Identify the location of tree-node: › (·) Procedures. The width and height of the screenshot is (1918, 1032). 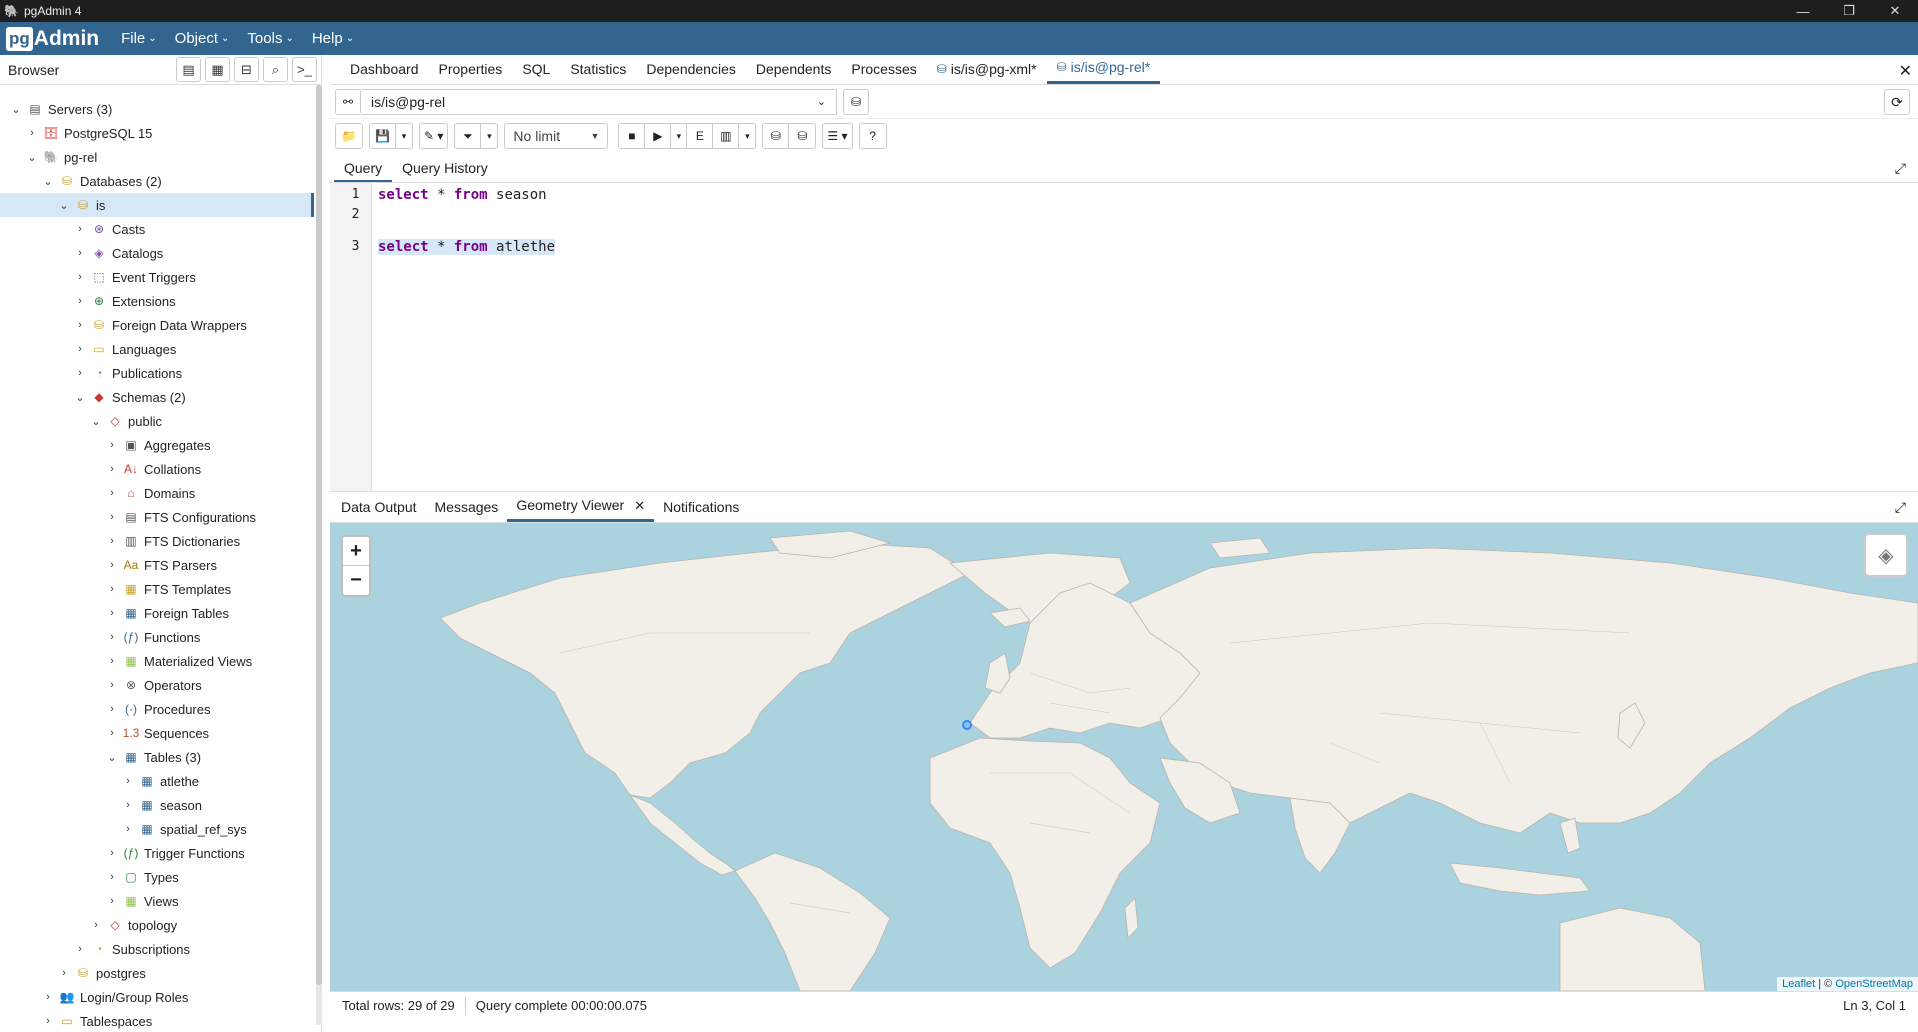
(157, 709).